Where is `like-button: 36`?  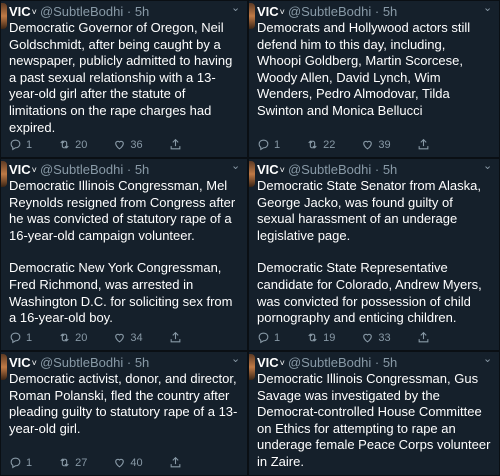 like-button: 36 is located at coordinates (128, 144).